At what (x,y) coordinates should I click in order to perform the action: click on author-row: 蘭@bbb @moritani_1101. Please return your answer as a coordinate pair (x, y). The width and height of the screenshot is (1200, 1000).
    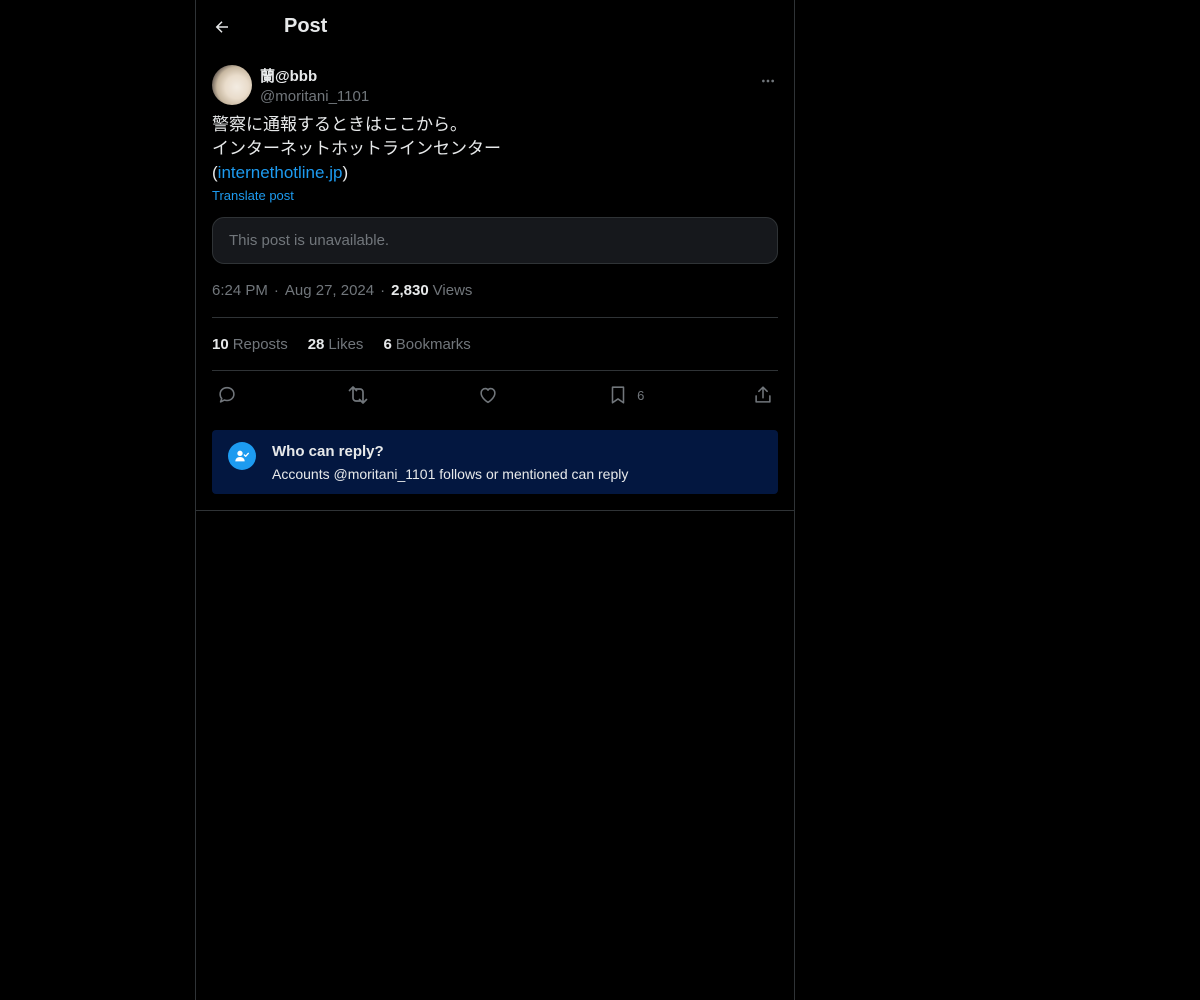
    Looking at the image, I should click on (495, 85).